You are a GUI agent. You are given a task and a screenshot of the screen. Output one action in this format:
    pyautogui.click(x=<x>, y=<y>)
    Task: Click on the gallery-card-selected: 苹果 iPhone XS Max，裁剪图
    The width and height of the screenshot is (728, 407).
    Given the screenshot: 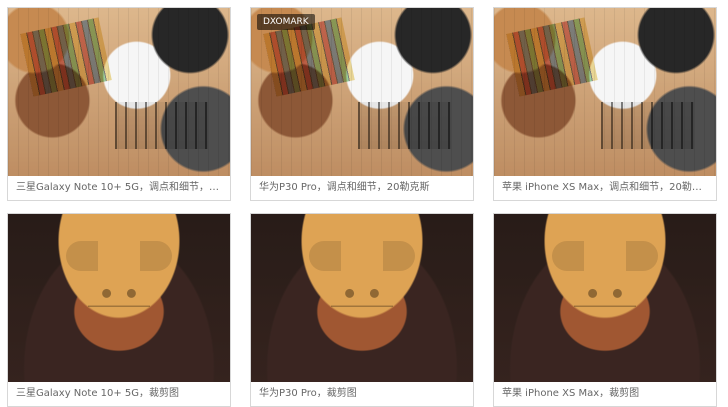 What is the action you would take?
    pyautogui.click(x=605, y=310)
    